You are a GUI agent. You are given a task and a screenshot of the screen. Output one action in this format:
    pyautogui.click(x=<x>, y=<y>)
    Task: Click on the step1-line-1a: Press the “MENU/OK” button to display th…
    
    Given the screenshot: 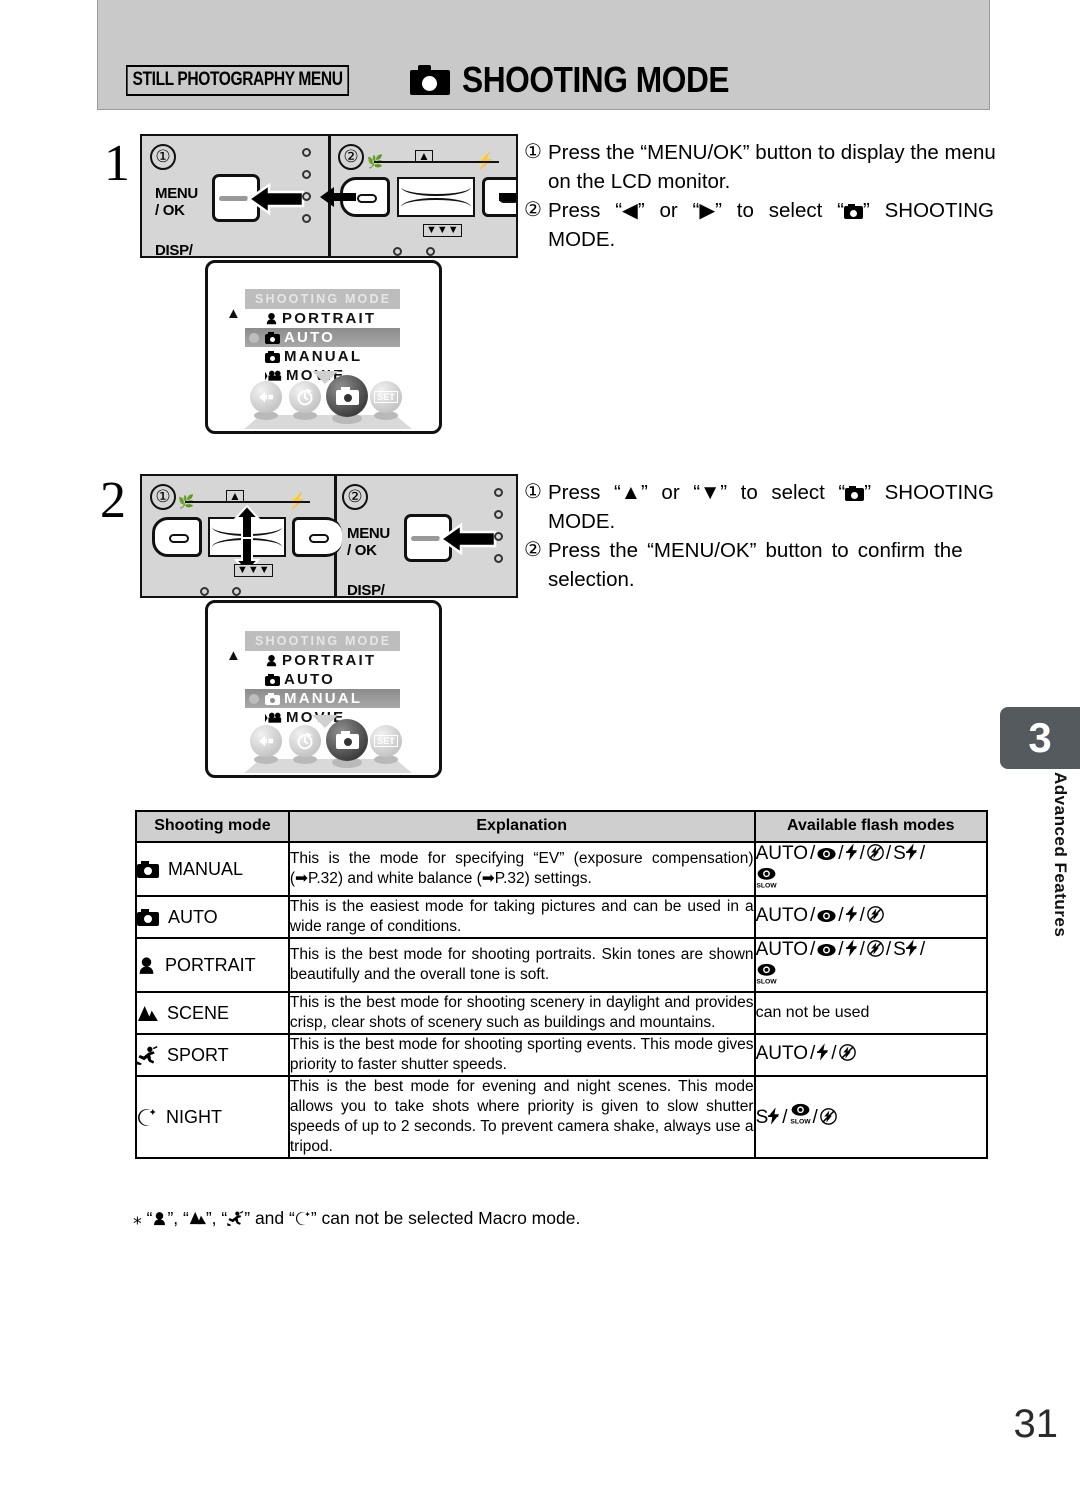 What is the action you would take?
    pyautogui.click(x=772, y=152)
    